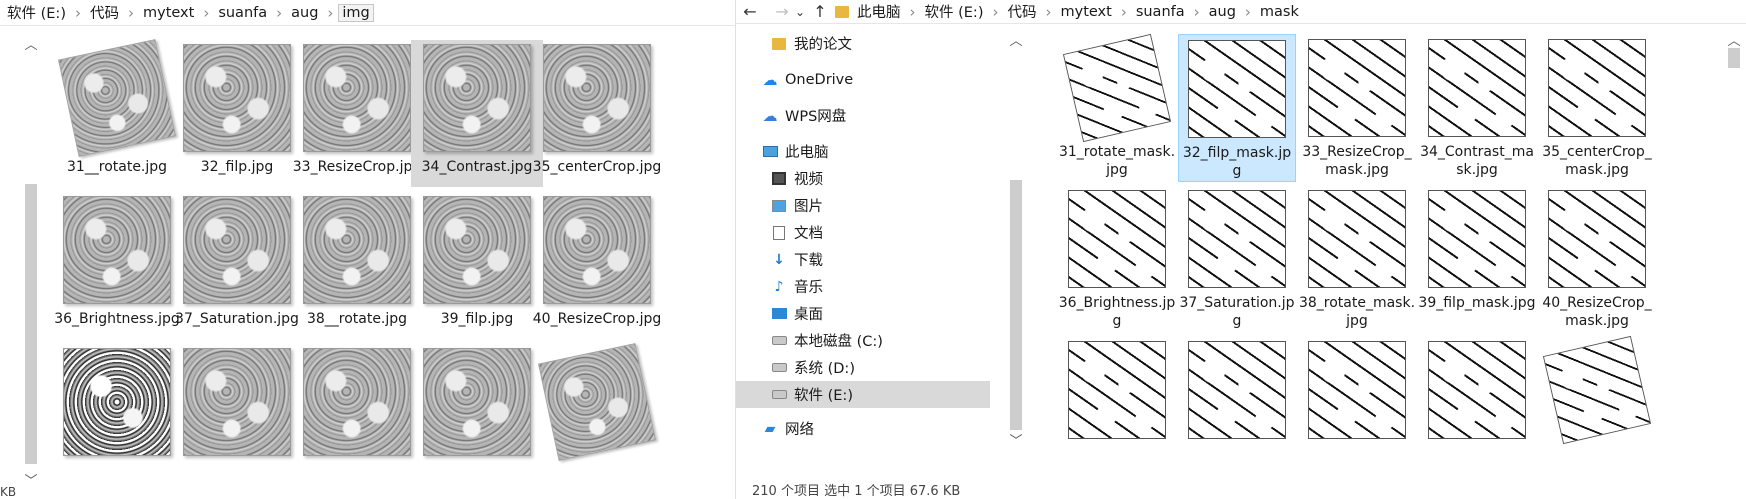 The width and height of the screenshot is (1746, 499). Describe the element at coordinates (1117, 107) in the screenshot. I see `file-item: 31_rotate_mask.jpg` at that location.